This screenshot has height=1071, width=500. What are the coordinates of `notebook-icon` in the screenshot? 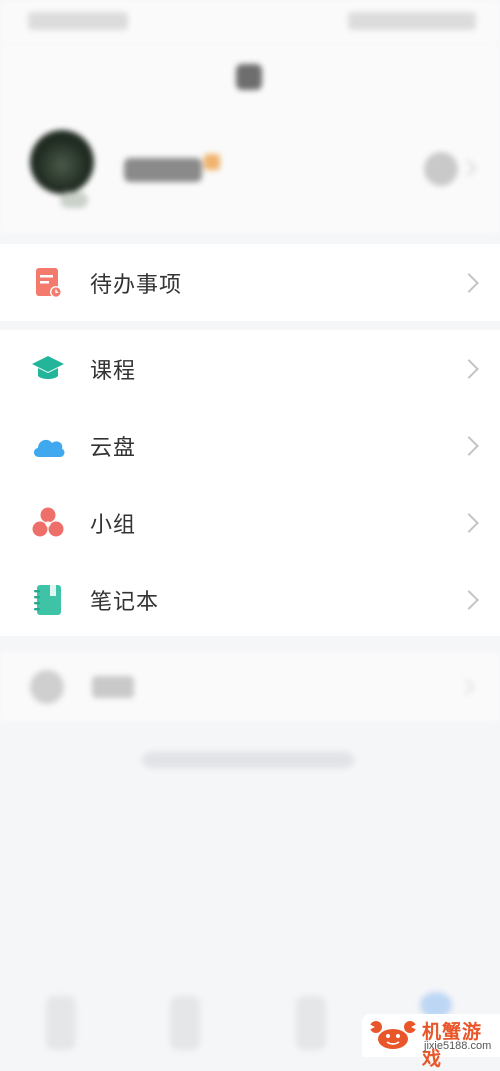 It's located at (48, 600).